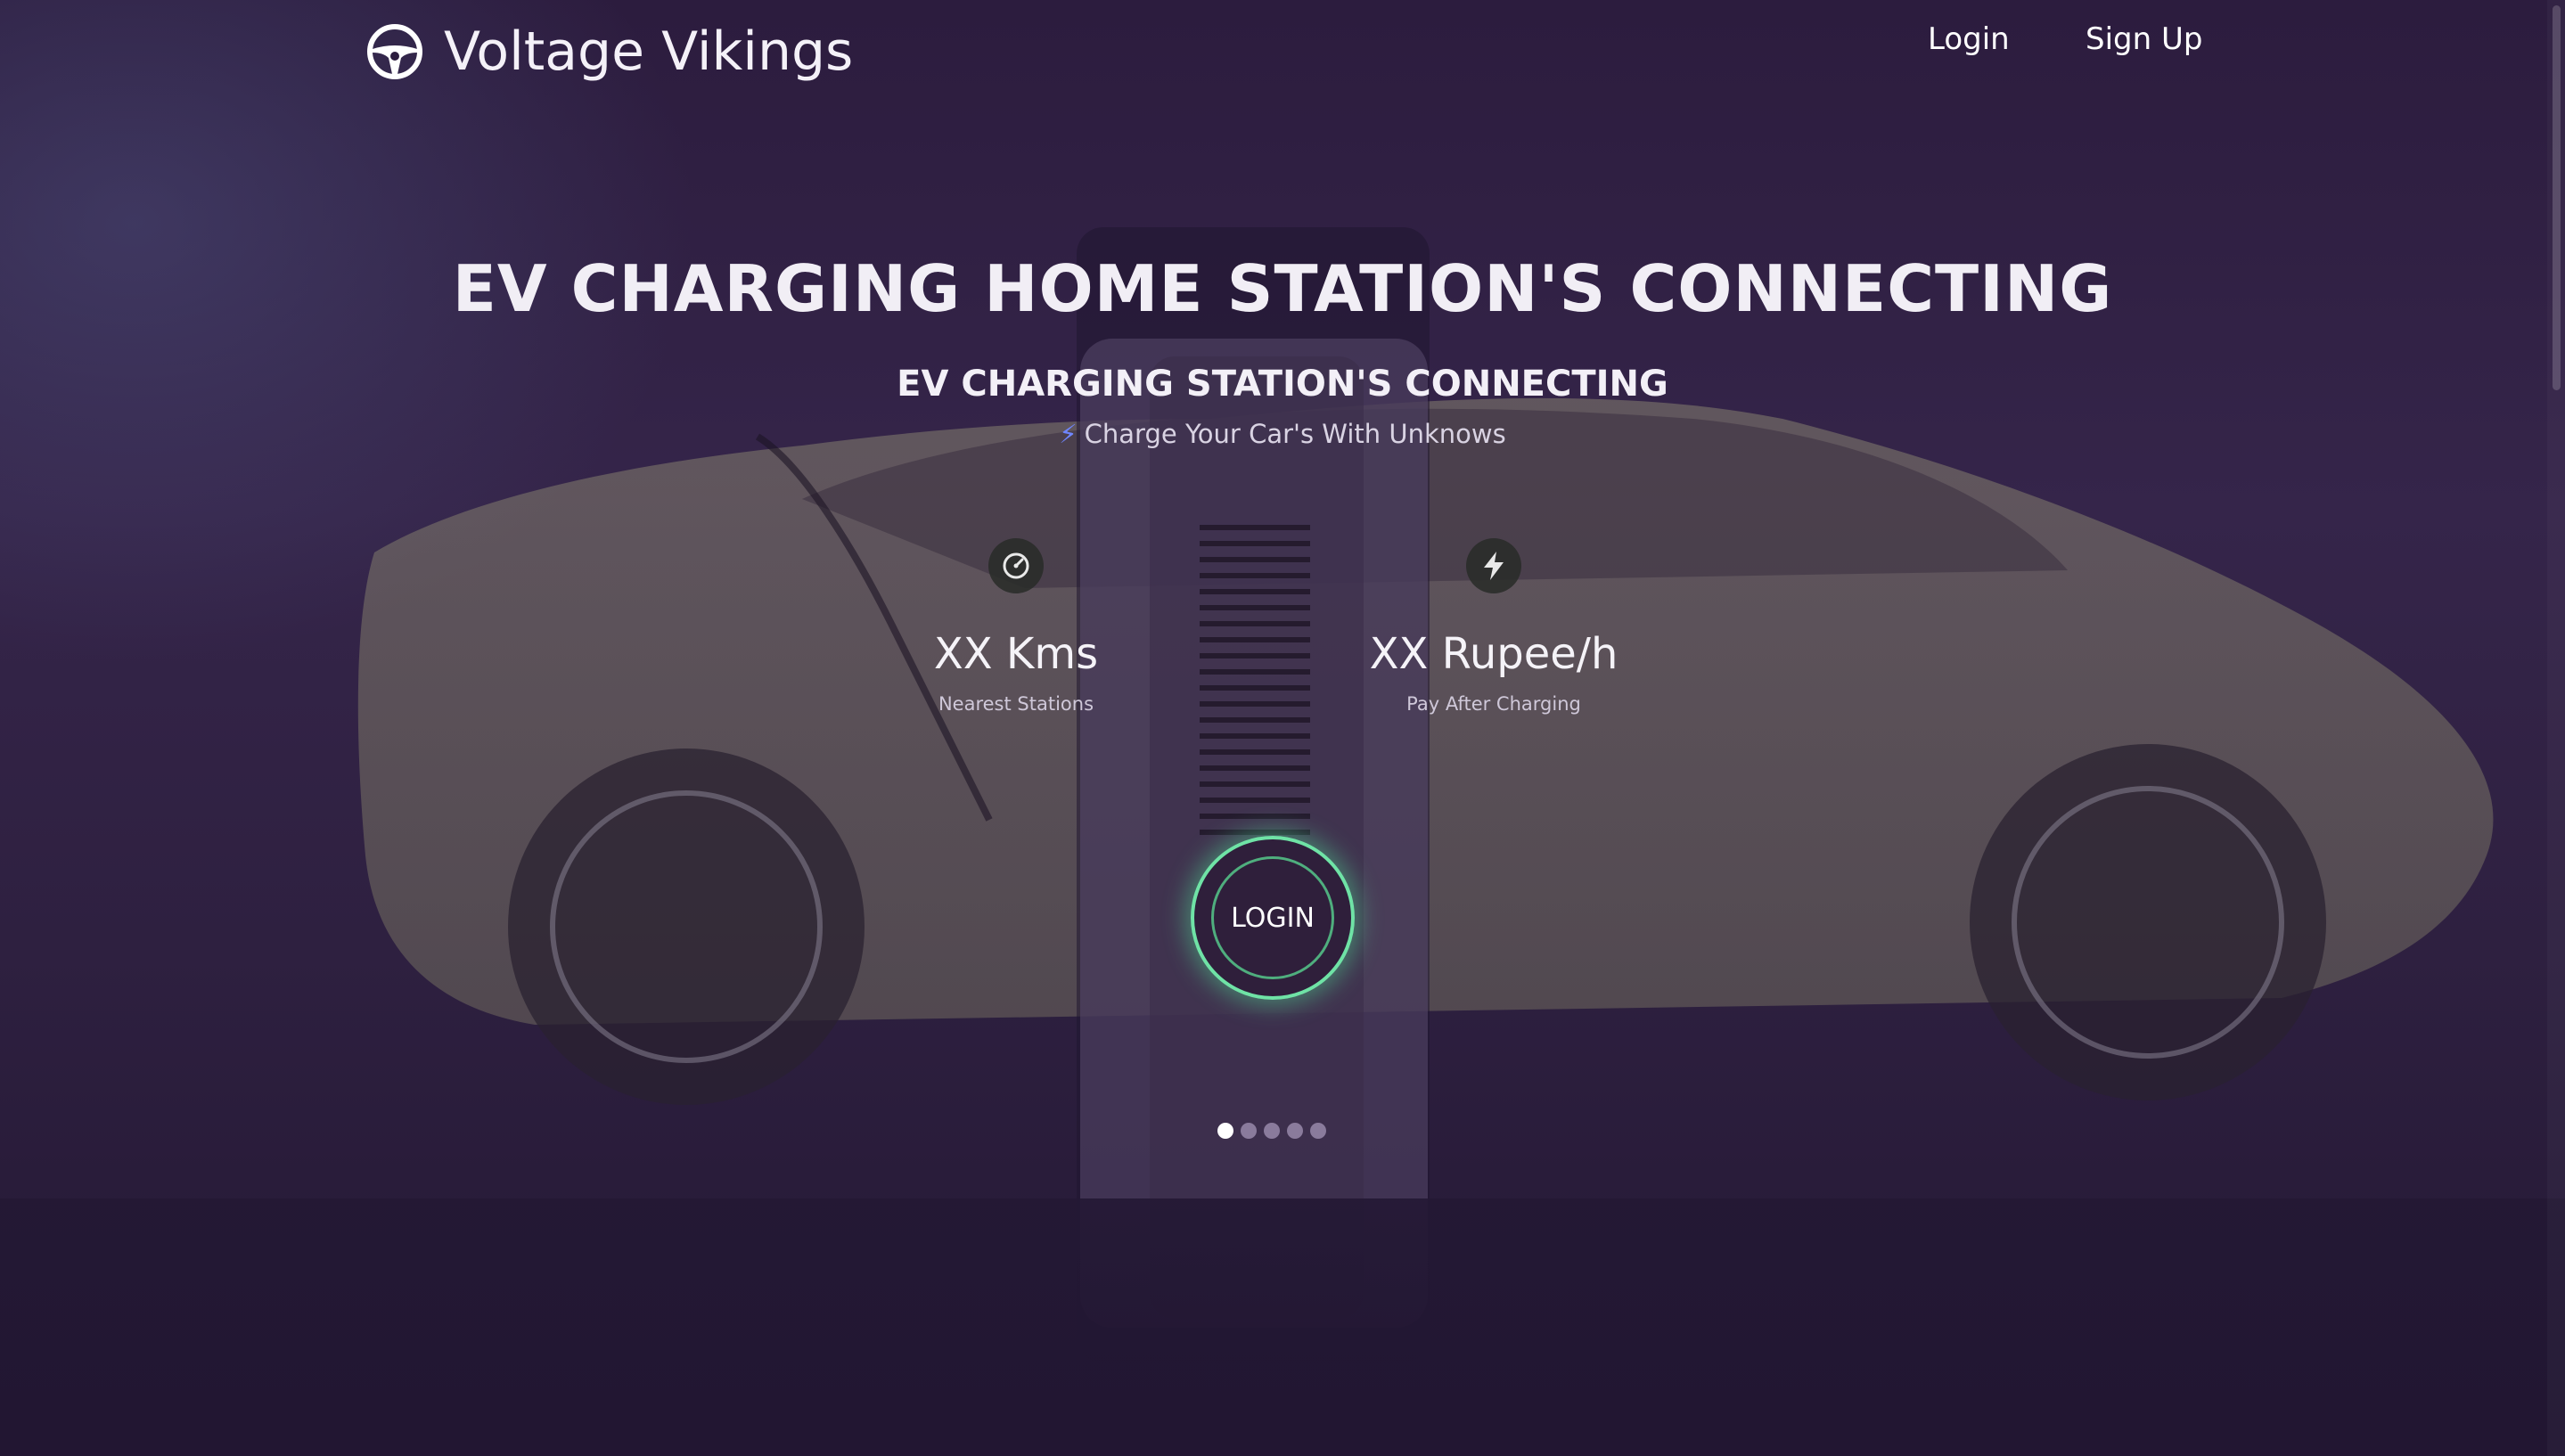 The height and width of the screenshot is (1456, 2565). Describe the element at coordinates (395, 51) in the screenshot. I see `steering-wheel-icon` at that location.